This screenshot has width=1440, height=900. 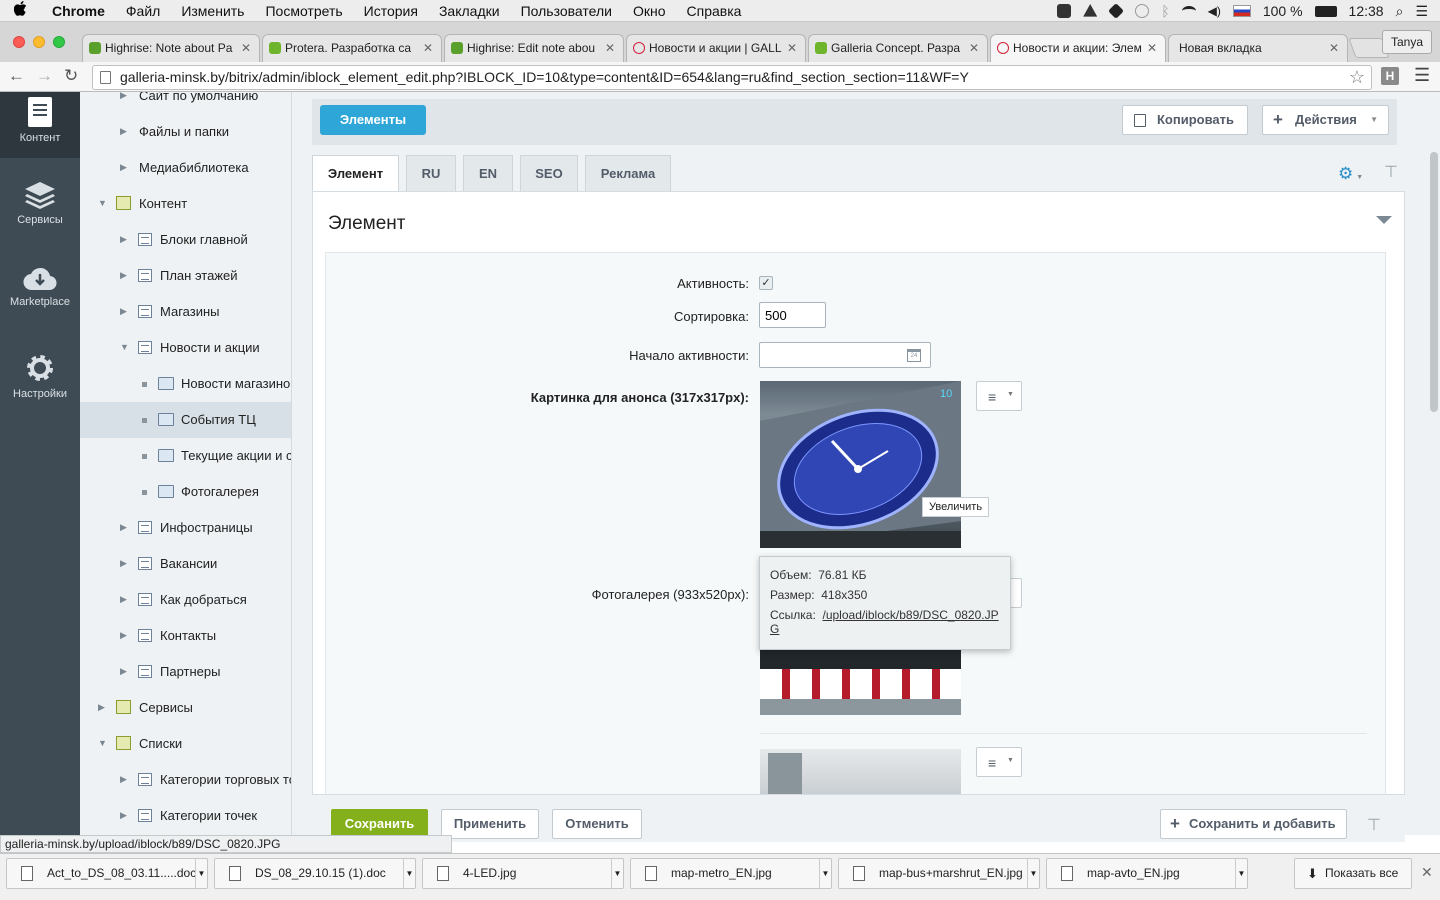 I want to click on download-item: DS_08_29.10.15 (1).doc ▼, so click(x=315, y=873).